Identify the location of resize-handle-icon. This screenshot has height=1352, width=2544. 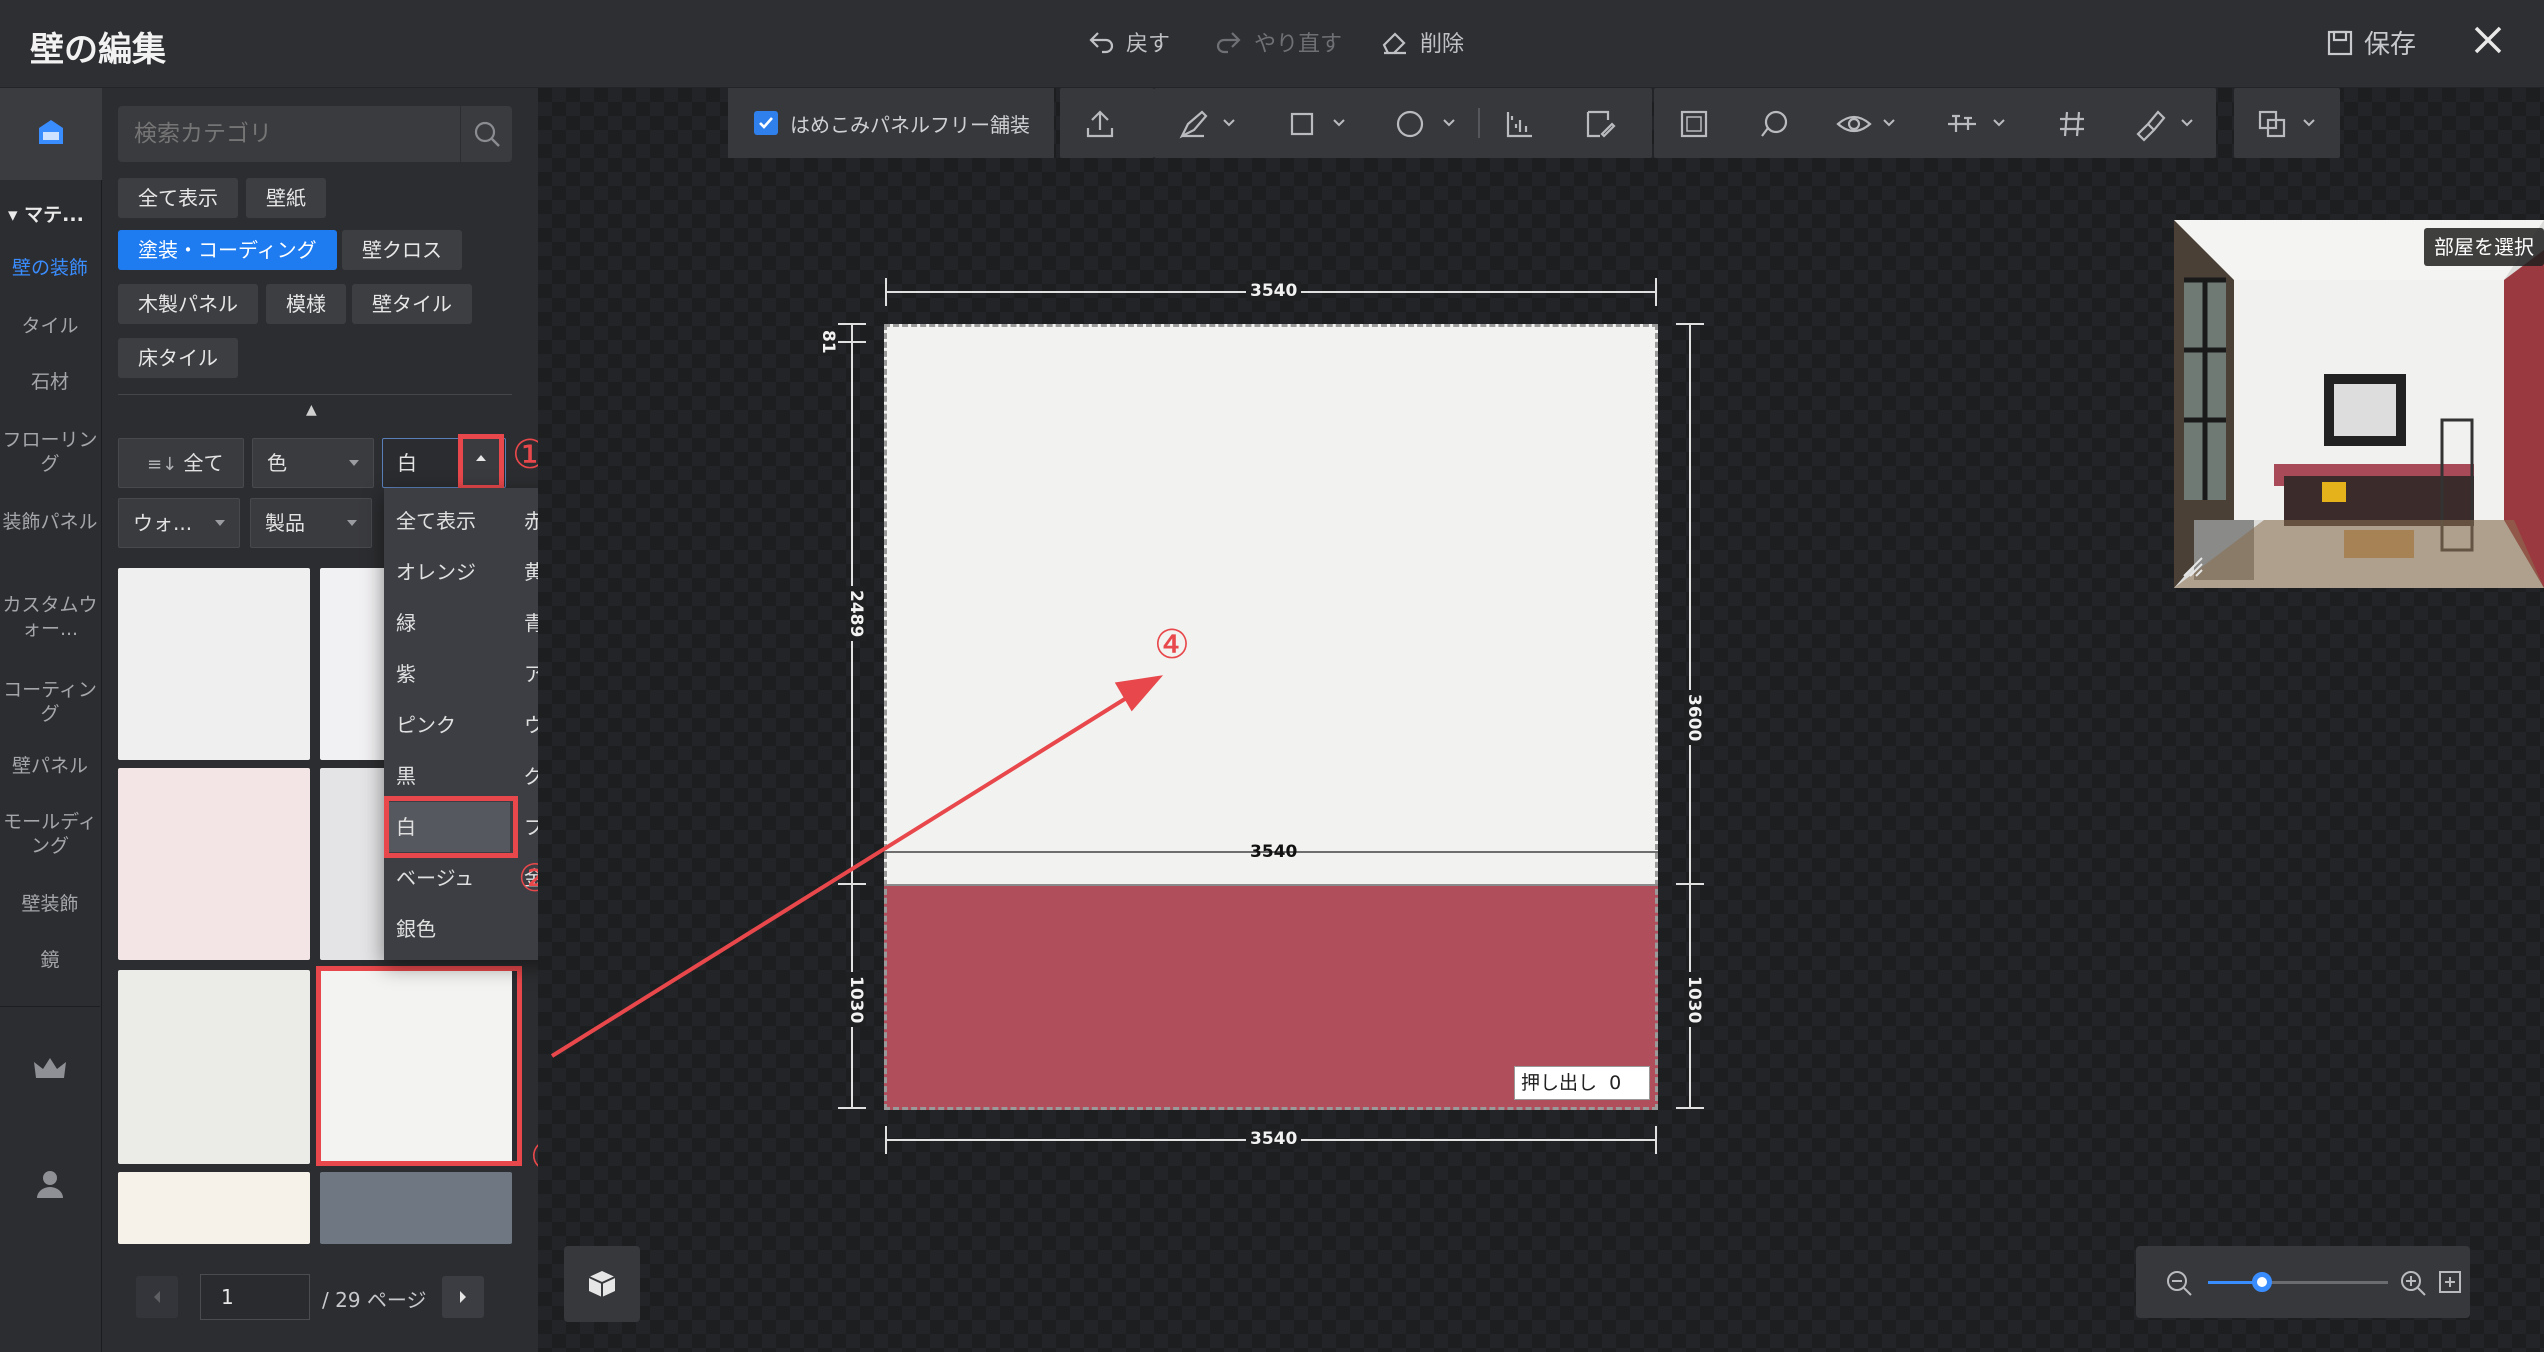
(2193, 567).